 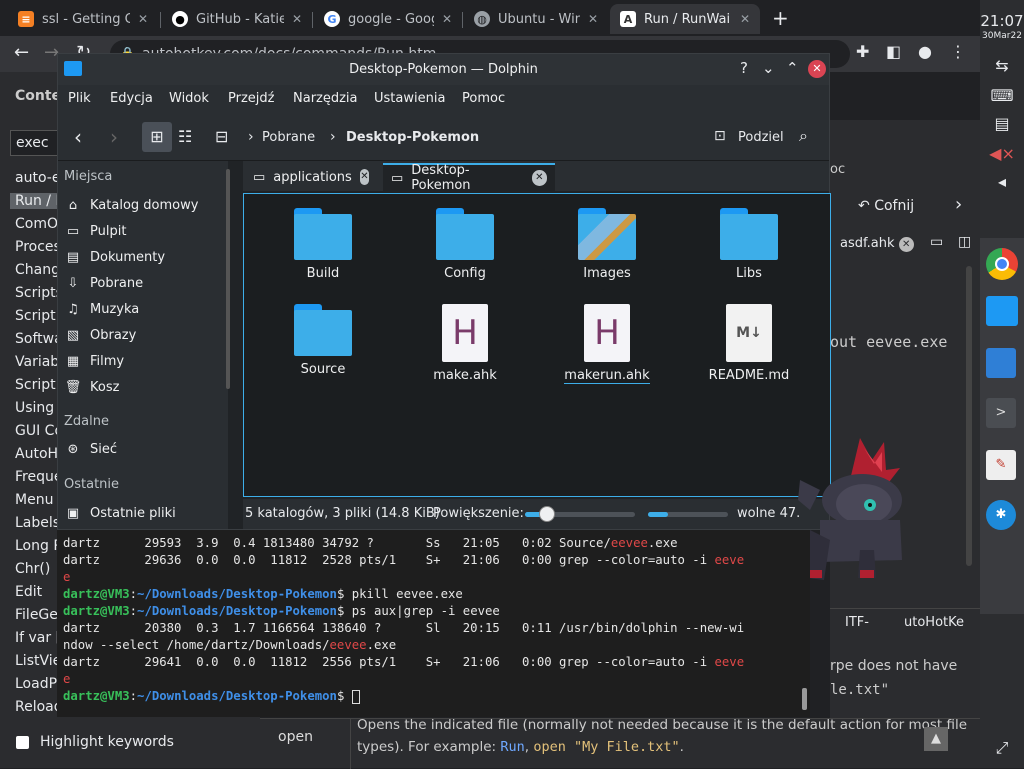 What do you see at coordinates (36, 684) in the screenshot?
I see `index-item: LoadP` at bounding box center [36, 684].